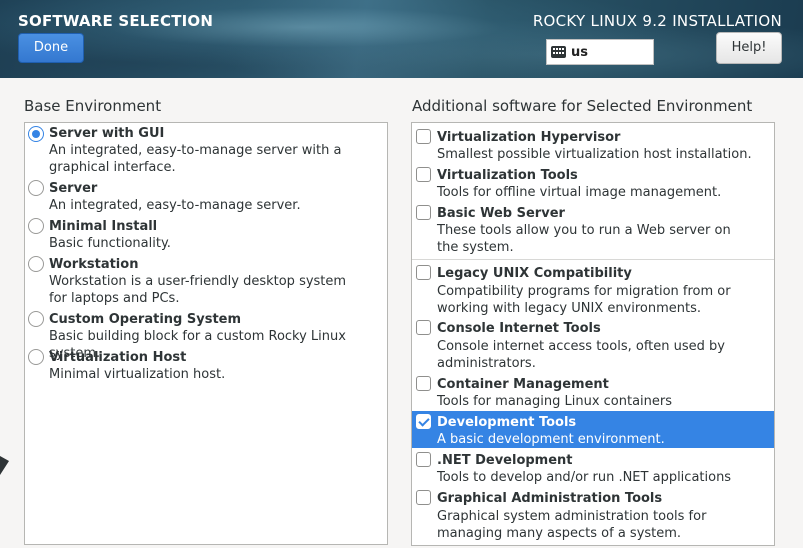  I want to click on env-description: Basic functionality., so click(110, 243).